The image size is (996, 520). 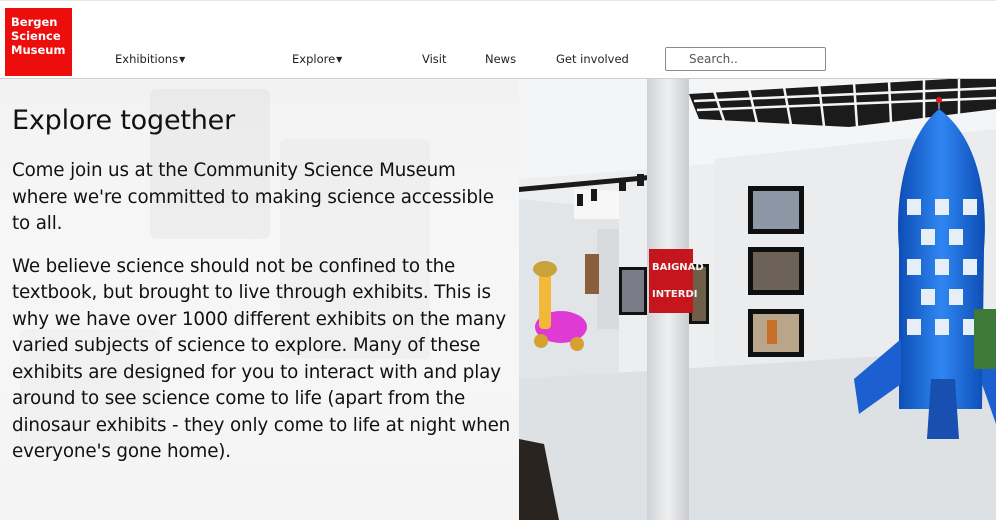 What do you see at coordinates (434, 59) in the screenshot?
I see `nav-visit-link: Visit` at bounding box center [434, 59].